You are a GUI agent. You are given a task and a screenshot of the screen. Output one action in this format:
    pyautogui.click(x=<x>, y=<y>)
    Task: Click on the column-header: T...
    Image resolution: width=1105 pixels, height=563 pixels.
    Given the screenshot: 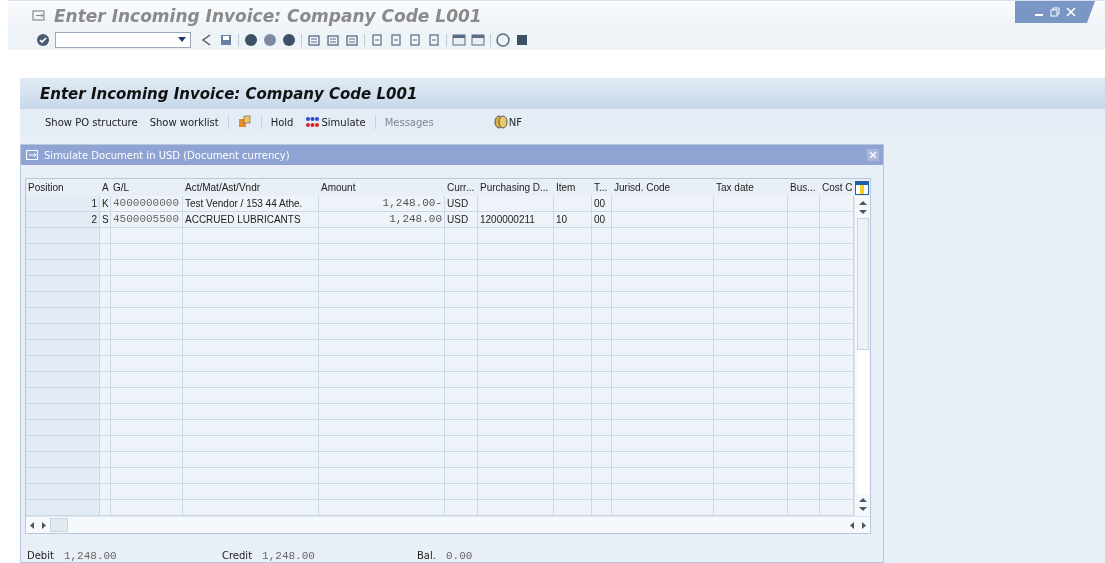 What is the action you would take?
    pyautogui.click(x=602, y=187)
    